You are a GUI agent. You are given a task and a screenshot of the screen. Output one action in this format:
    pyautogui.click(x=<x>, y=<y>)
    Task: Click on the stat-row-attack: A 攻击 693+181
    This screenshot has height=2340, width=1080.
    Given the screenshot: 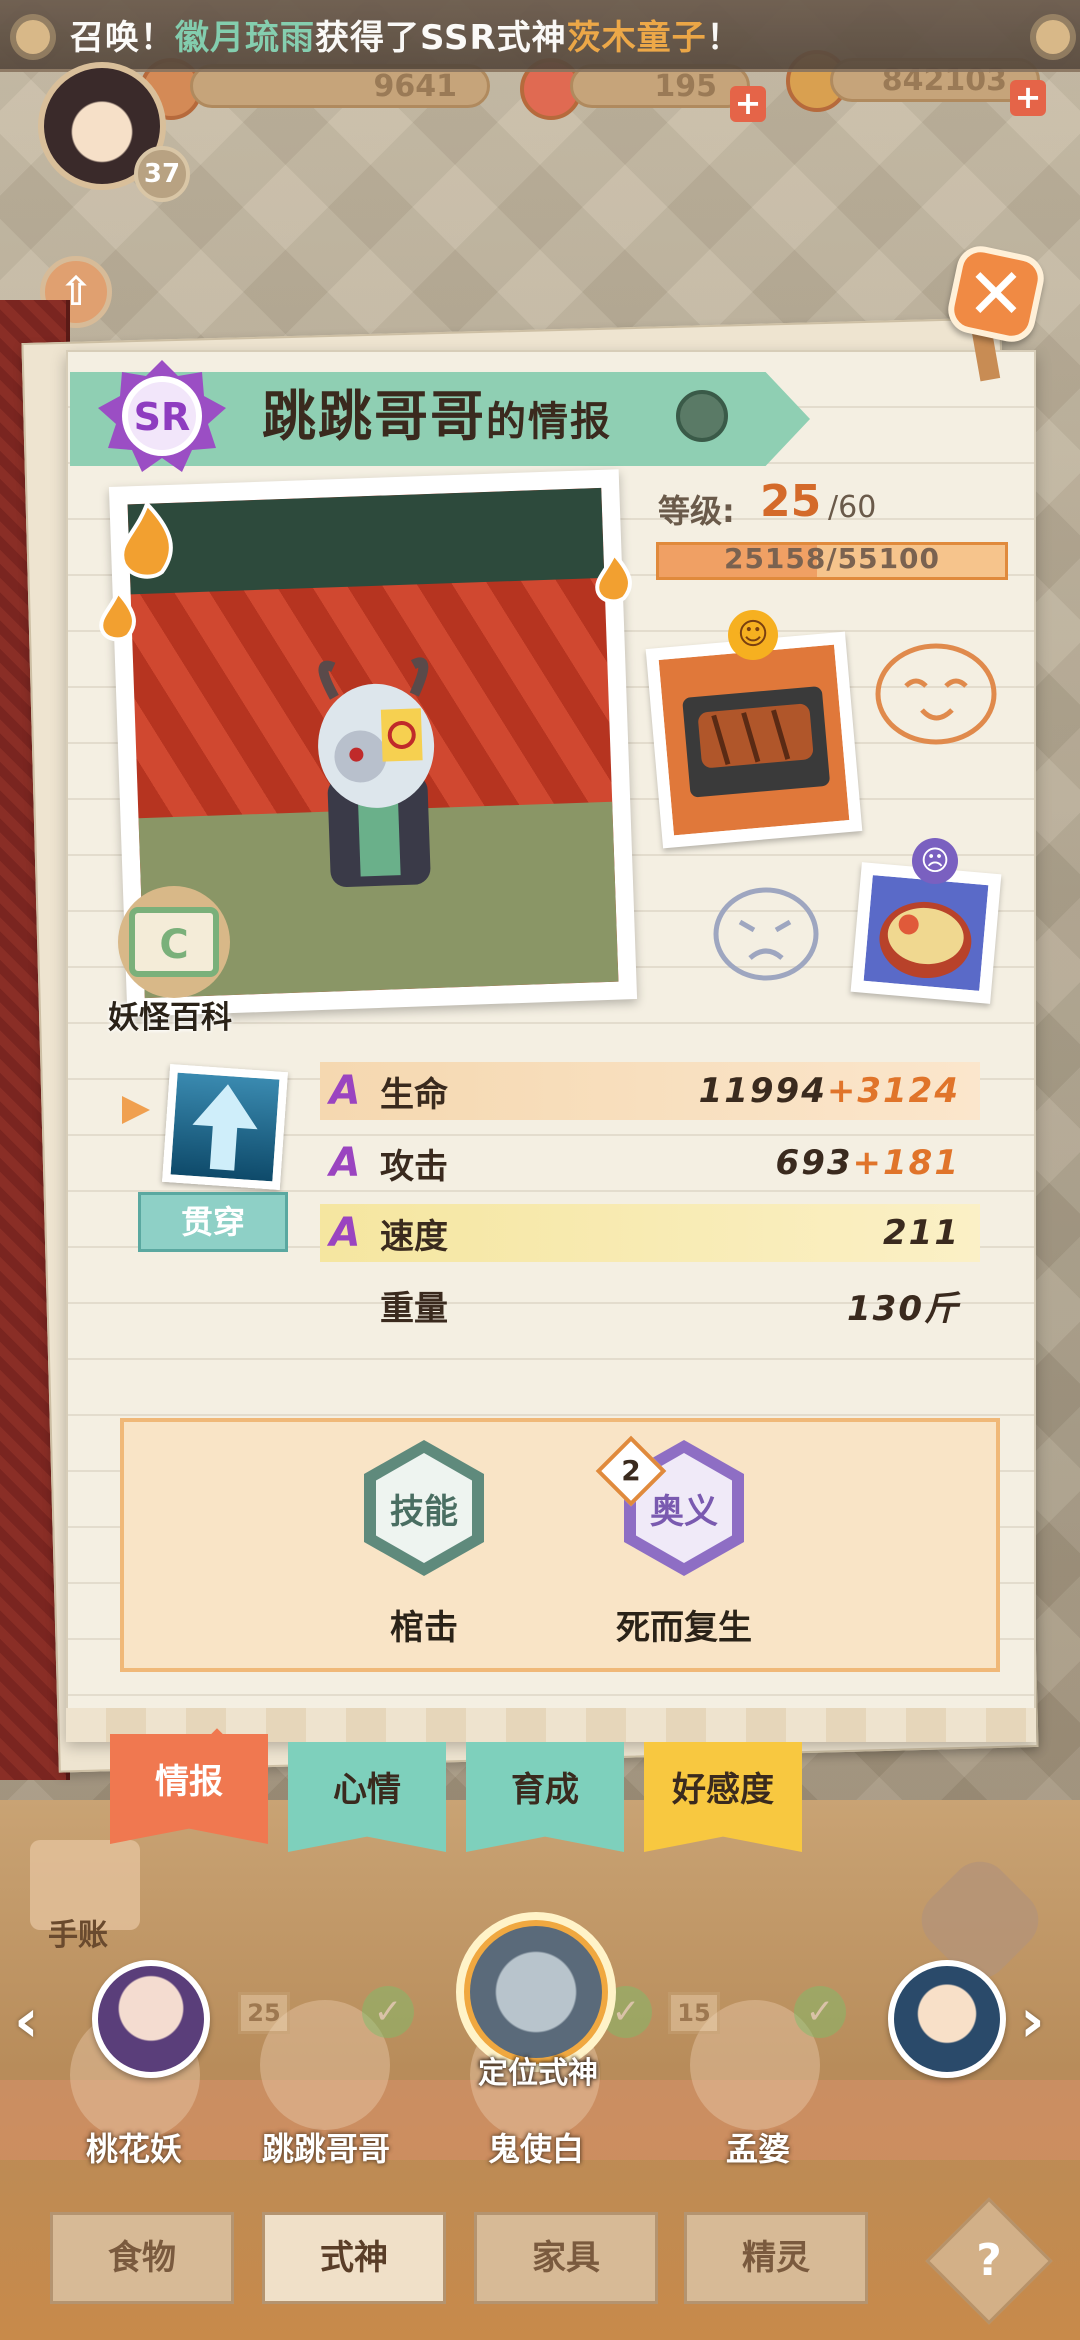 What is the action you would take?
    pyautogui.click(x=650, y=1163)
    